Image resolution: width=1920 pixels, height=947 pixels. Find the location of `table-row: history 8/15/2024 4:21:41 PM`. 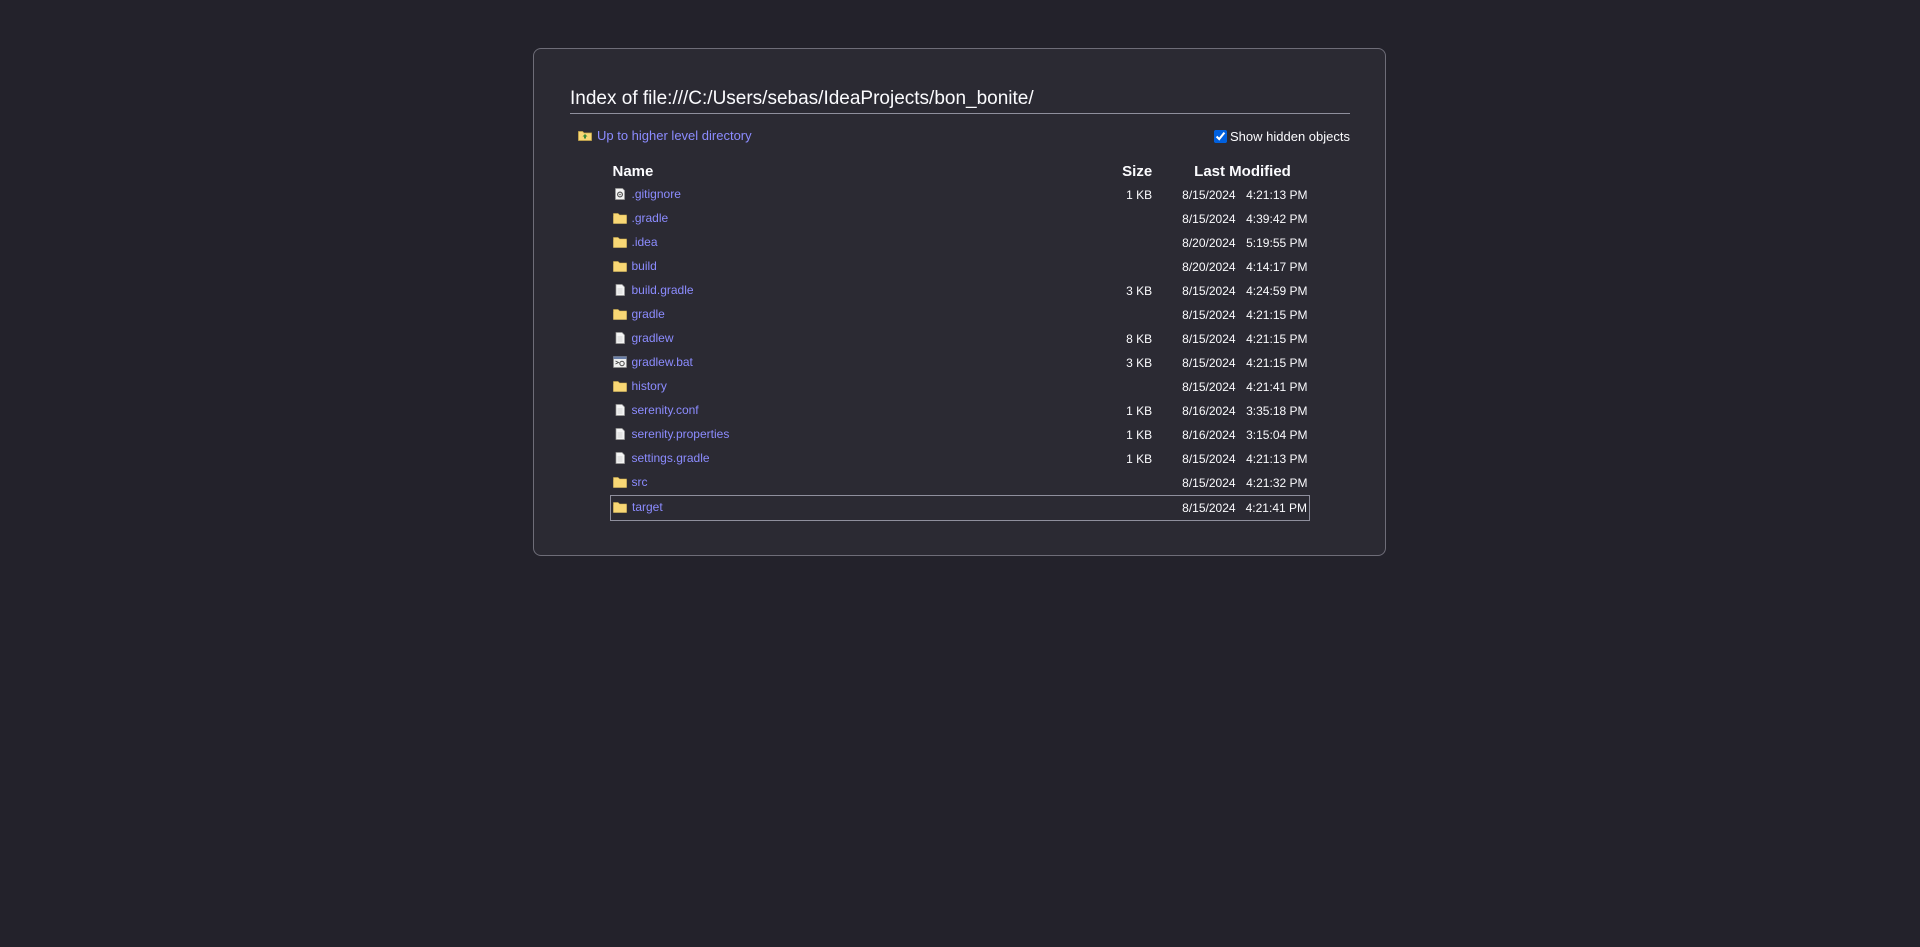

table-row: history 8/15/2024 4:21:41 PM is located at coordinates (960, 387).